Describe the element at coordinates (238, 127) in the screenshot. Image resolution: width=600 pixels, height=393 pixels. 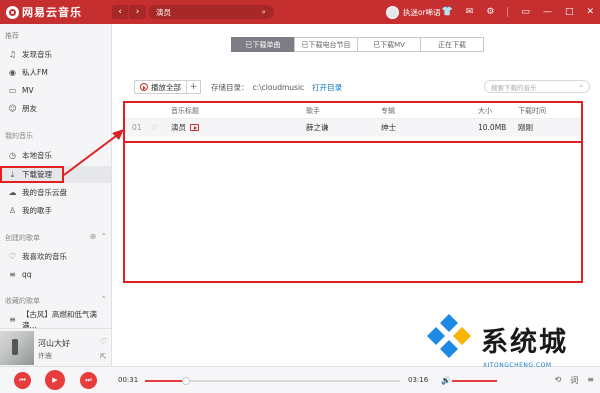
I see `row-title-cell: 演员` at that location.